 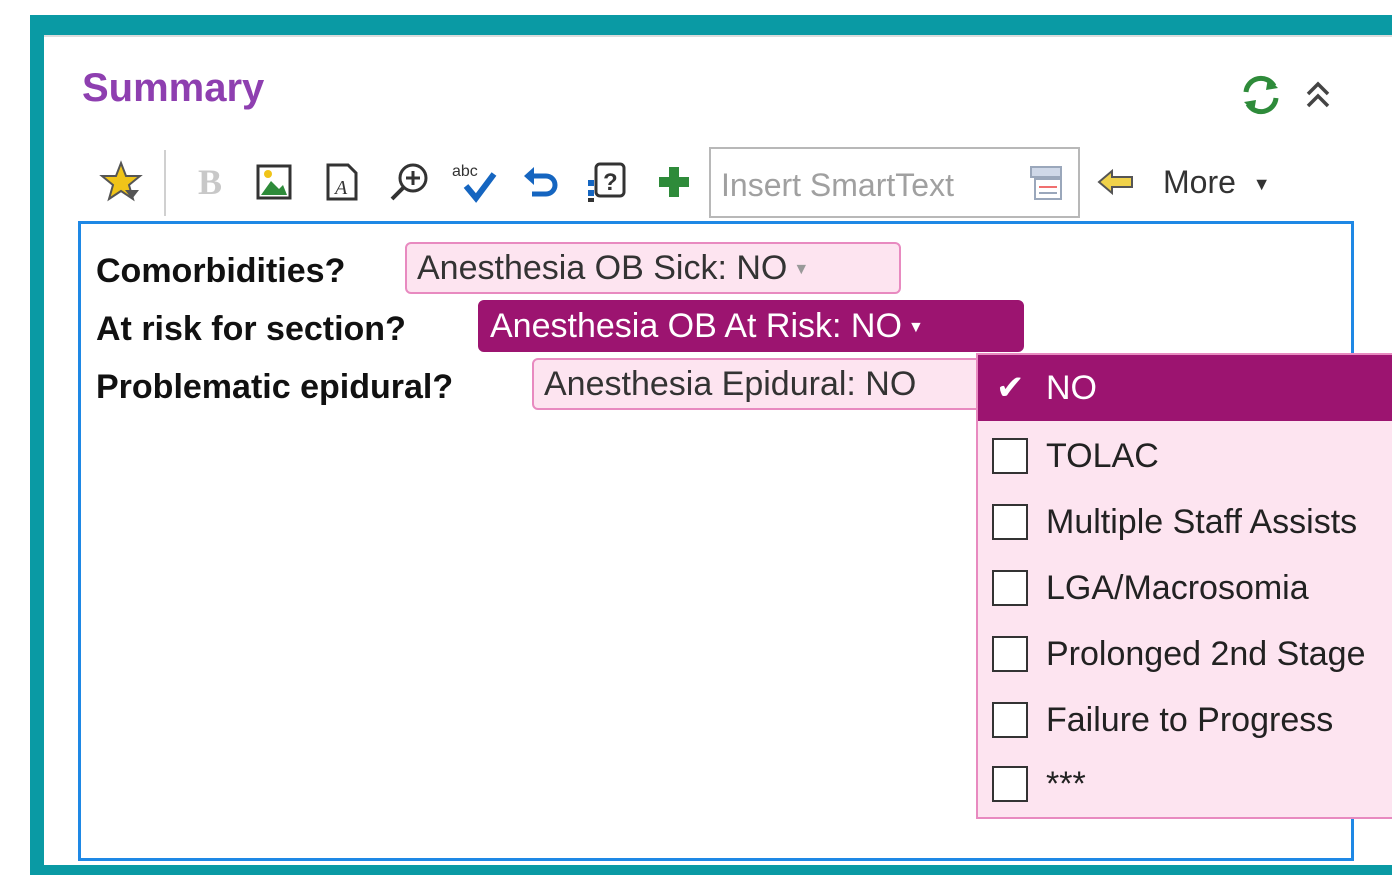 I want to click on spell-check-icon: abc, so click(x=474, y=182).